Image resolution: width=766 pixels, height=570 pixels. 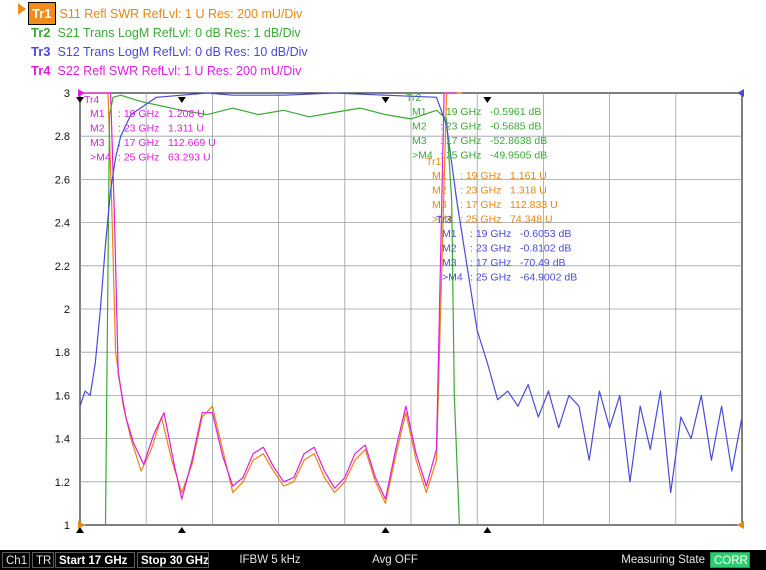 I want to click on y-tick-label: 2.6, so click(x=62, y=180).